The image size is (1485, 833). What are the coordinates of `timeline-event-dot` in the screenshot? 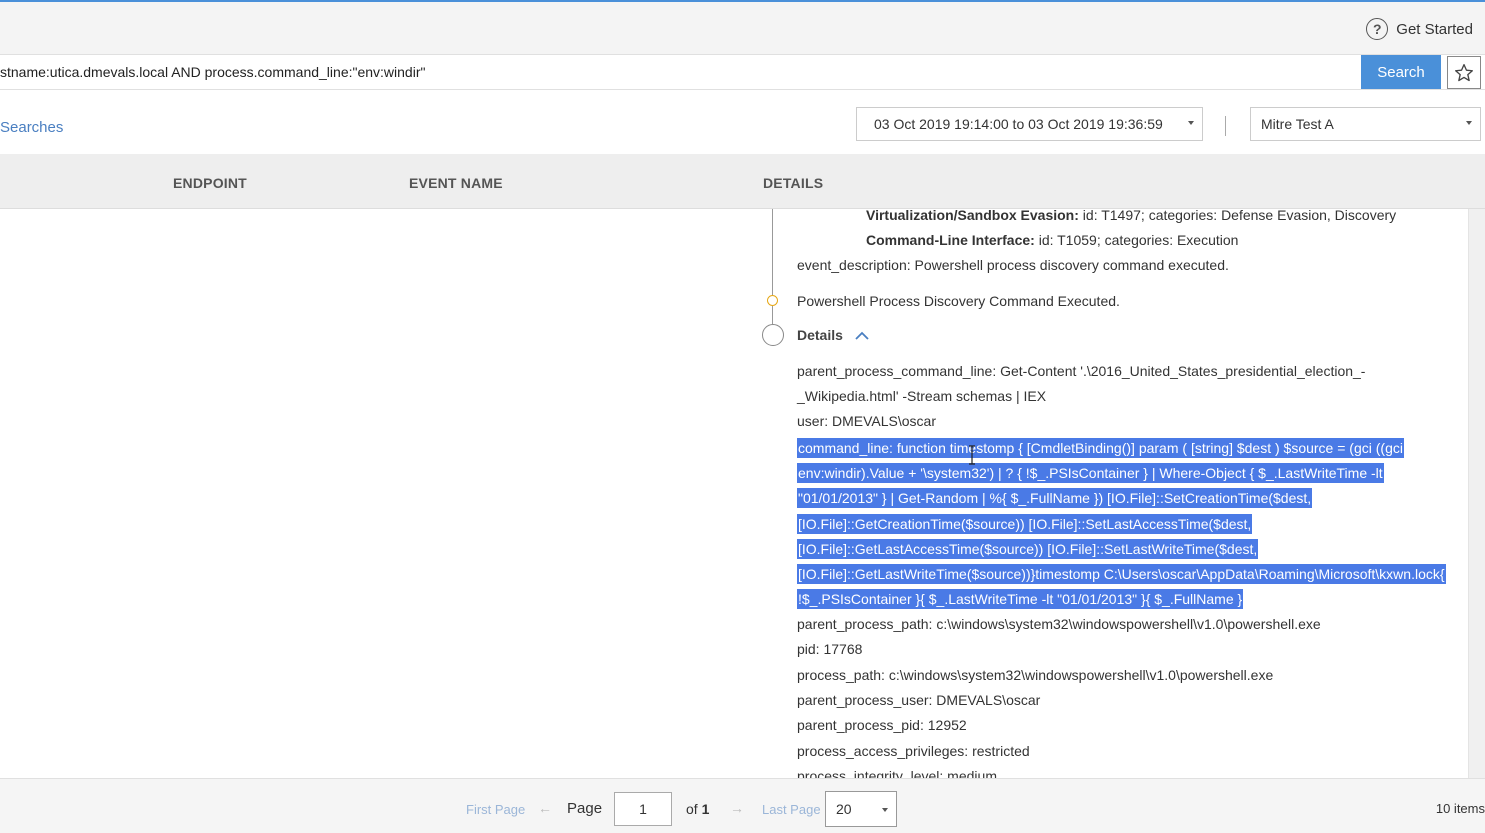 It's located at (772, 300).